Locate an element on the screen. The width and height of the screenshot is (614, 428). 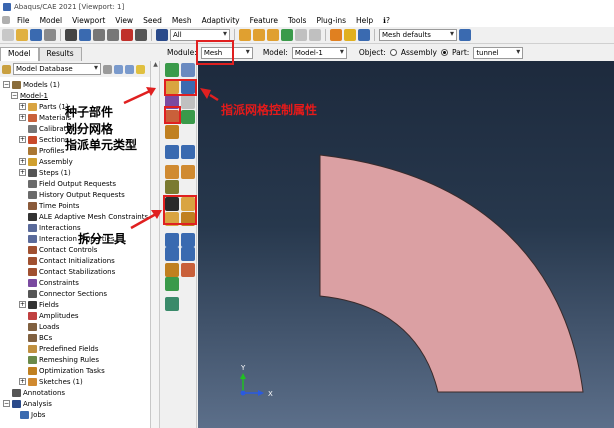
mesh-controls-arrowhead-icon is located at coordinates (205, 93).